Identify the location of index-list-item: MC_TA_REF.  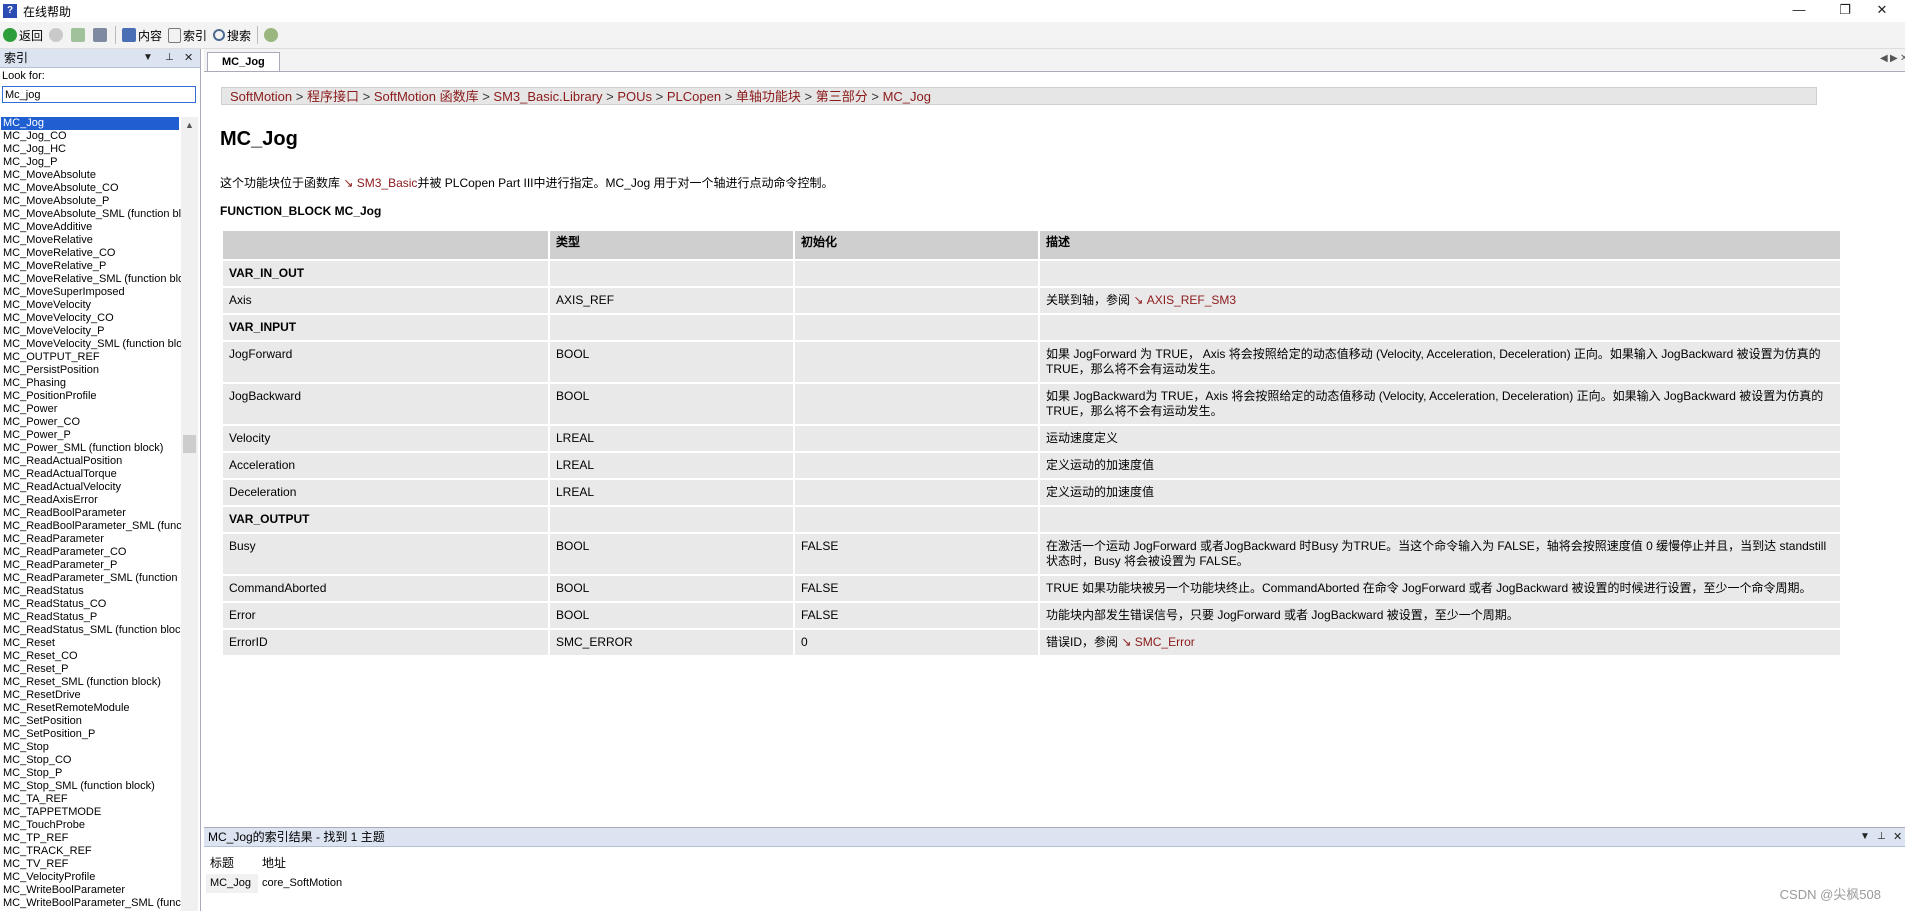
(91, 799).